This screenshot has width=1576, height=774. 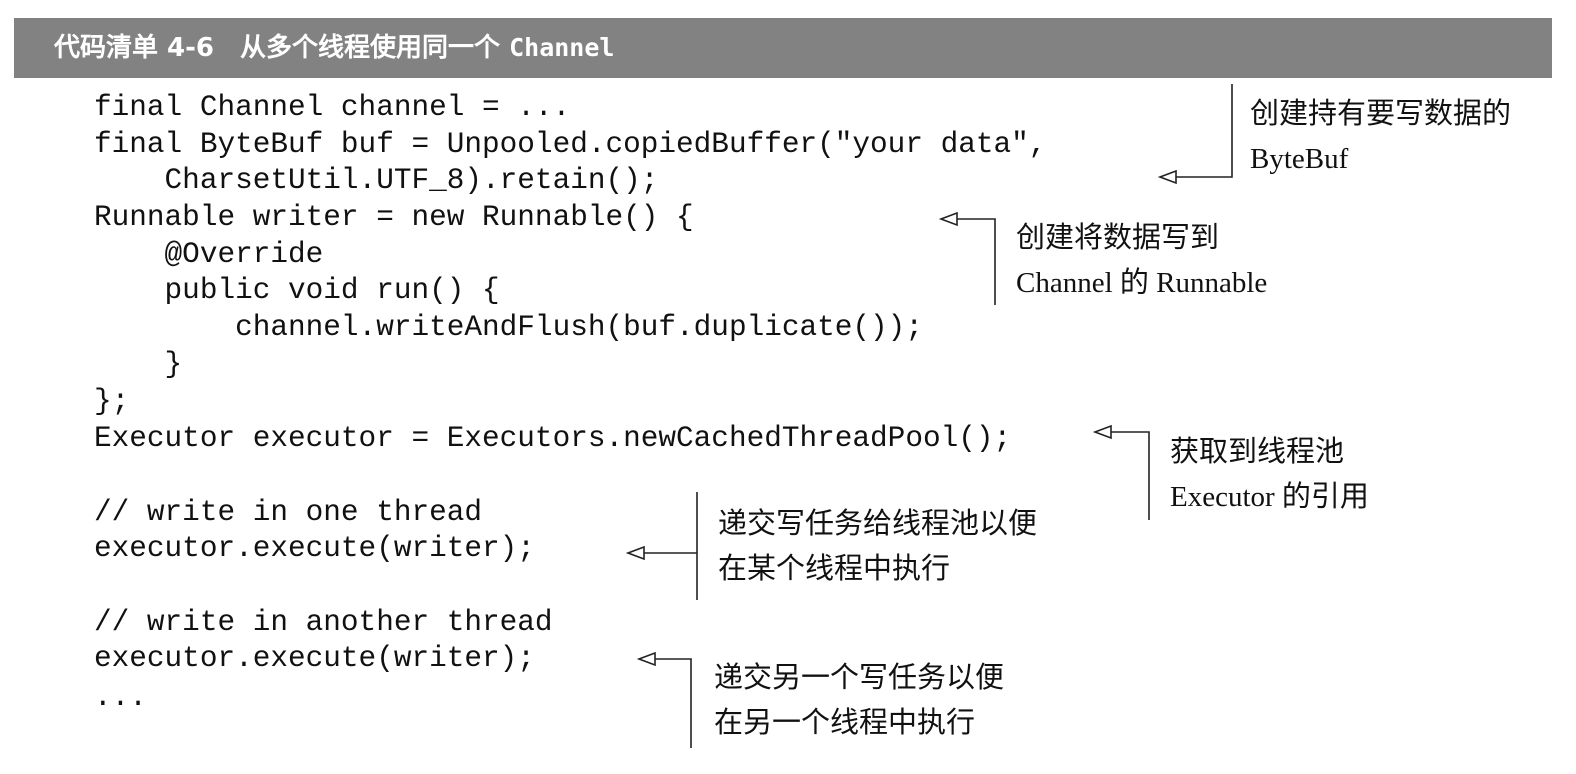 I want to click on annotation-line: Executor 的引用, so click(x=1269, y=497).